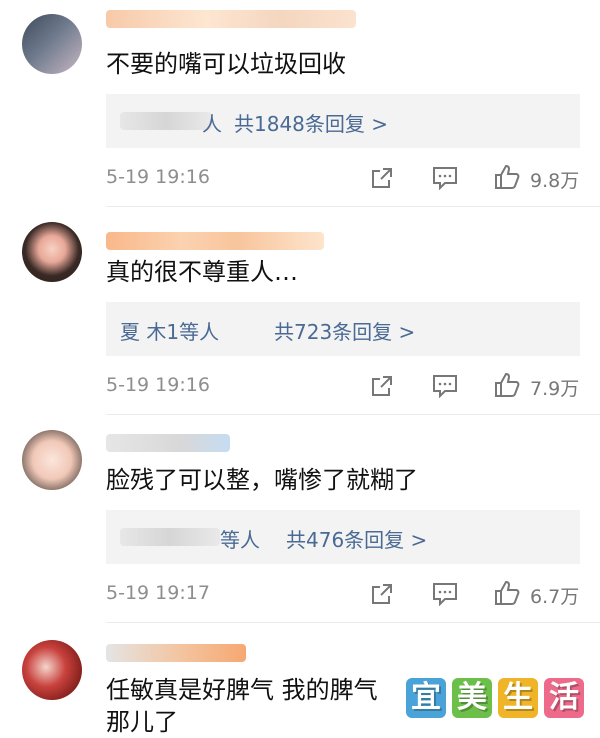 Image resolution: width=600 pixels, height=738 pixels. I want to click on reply-count-link: 共476条回复 >, so click(356, 538).